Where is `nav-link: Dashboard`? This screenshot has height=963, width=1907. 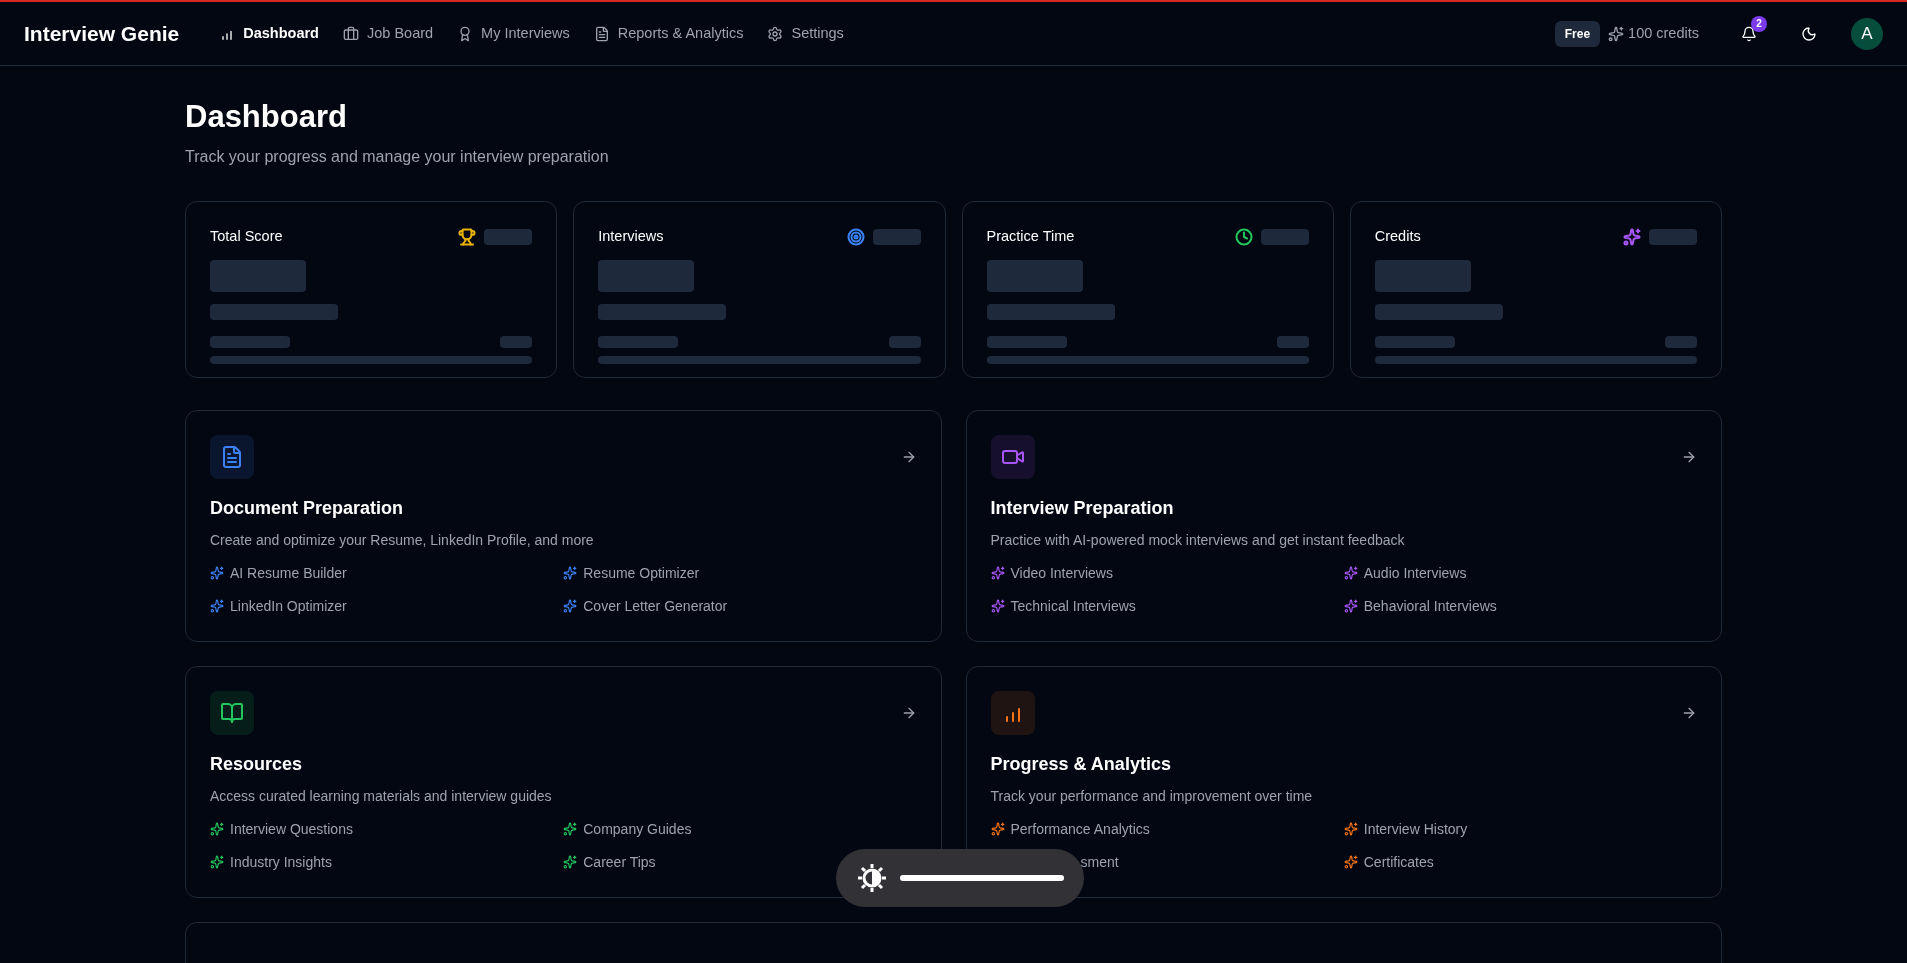
nav-link: Dashboard is located at coordinates (269, 33).